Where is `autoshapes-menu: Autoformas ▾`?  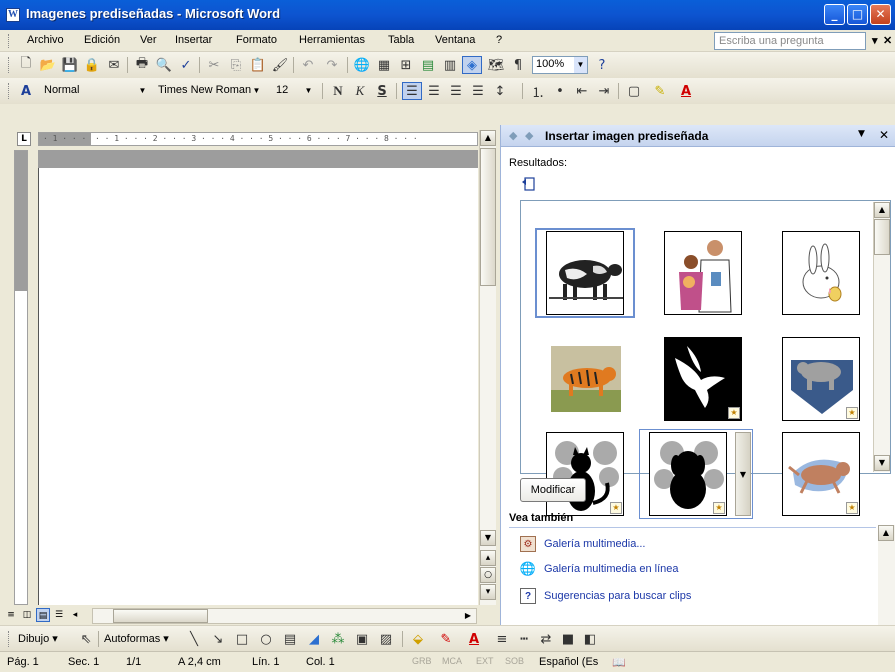 autoshapes-menu: Autoformas ▾ is located at coordinates (136, 638).